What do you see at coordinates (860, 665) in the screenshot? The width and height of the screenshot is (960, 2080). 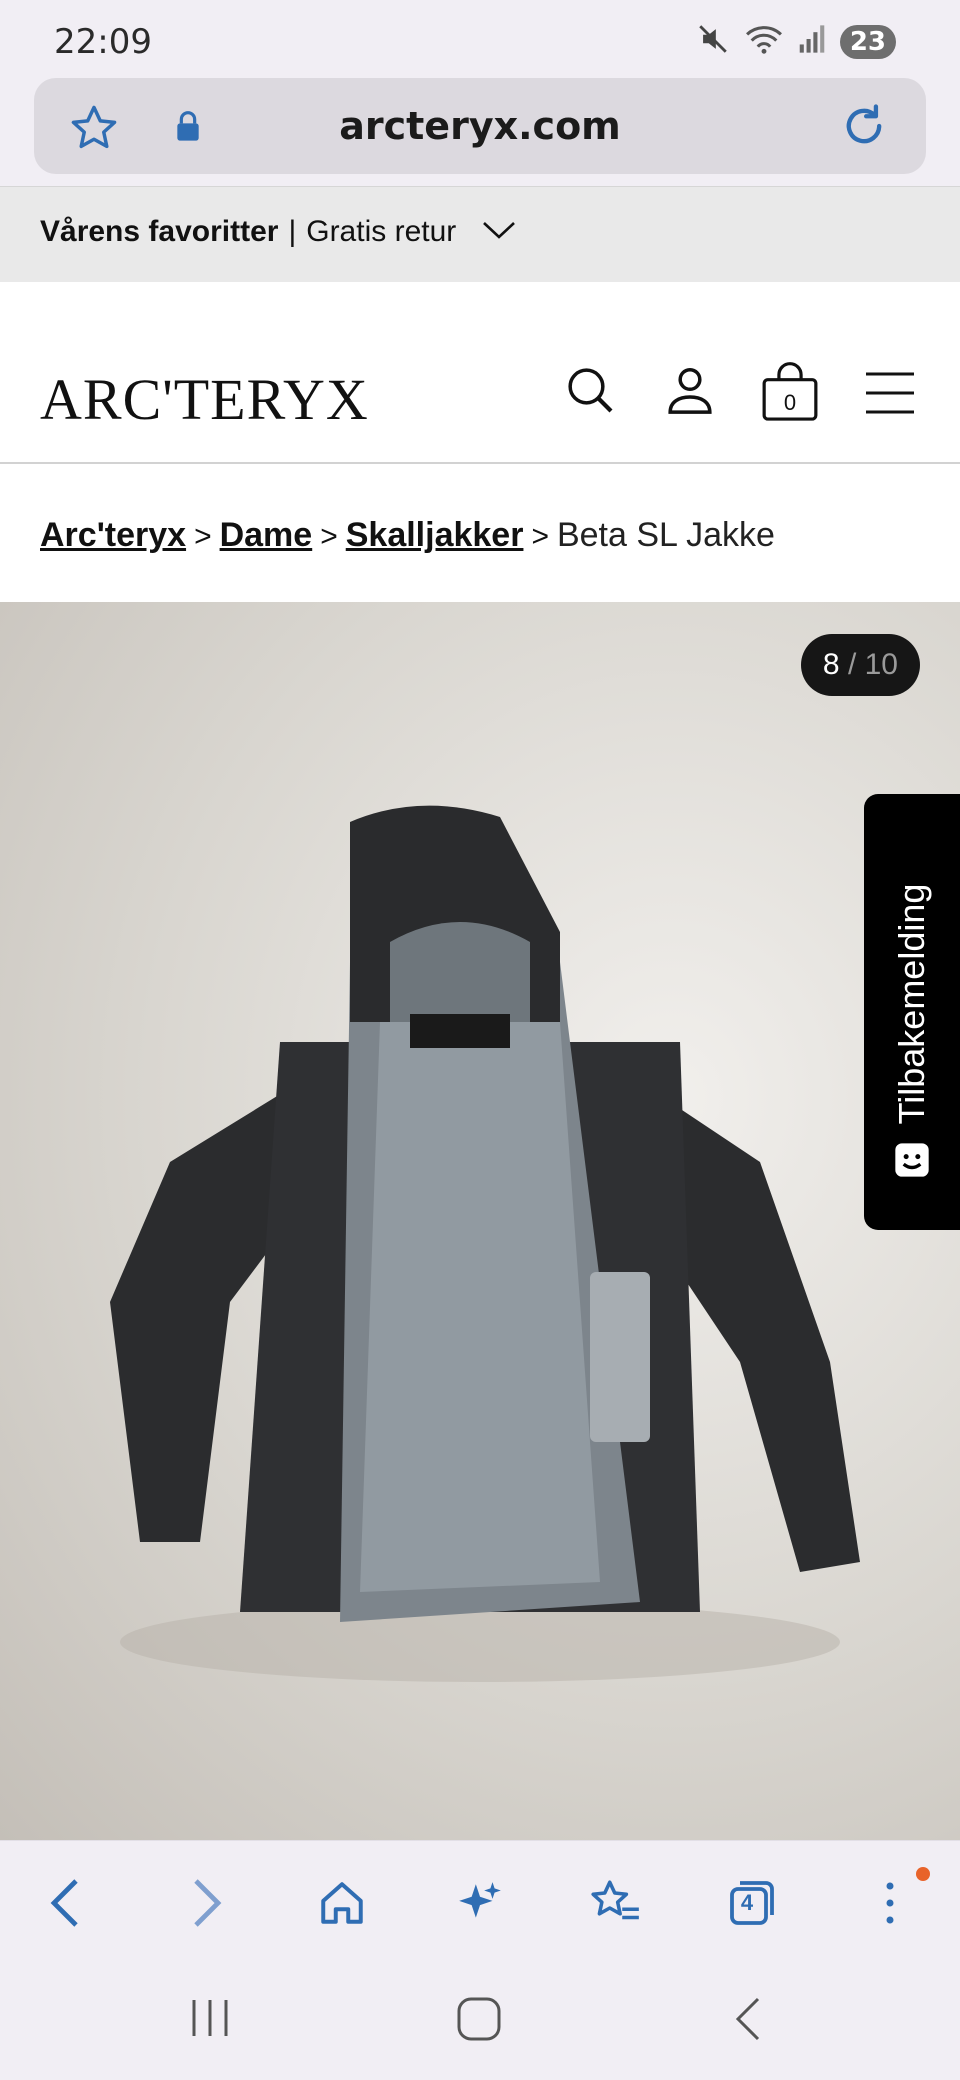 I see `gallery-counter: 8 / 10` at bounding box center [860, 665].